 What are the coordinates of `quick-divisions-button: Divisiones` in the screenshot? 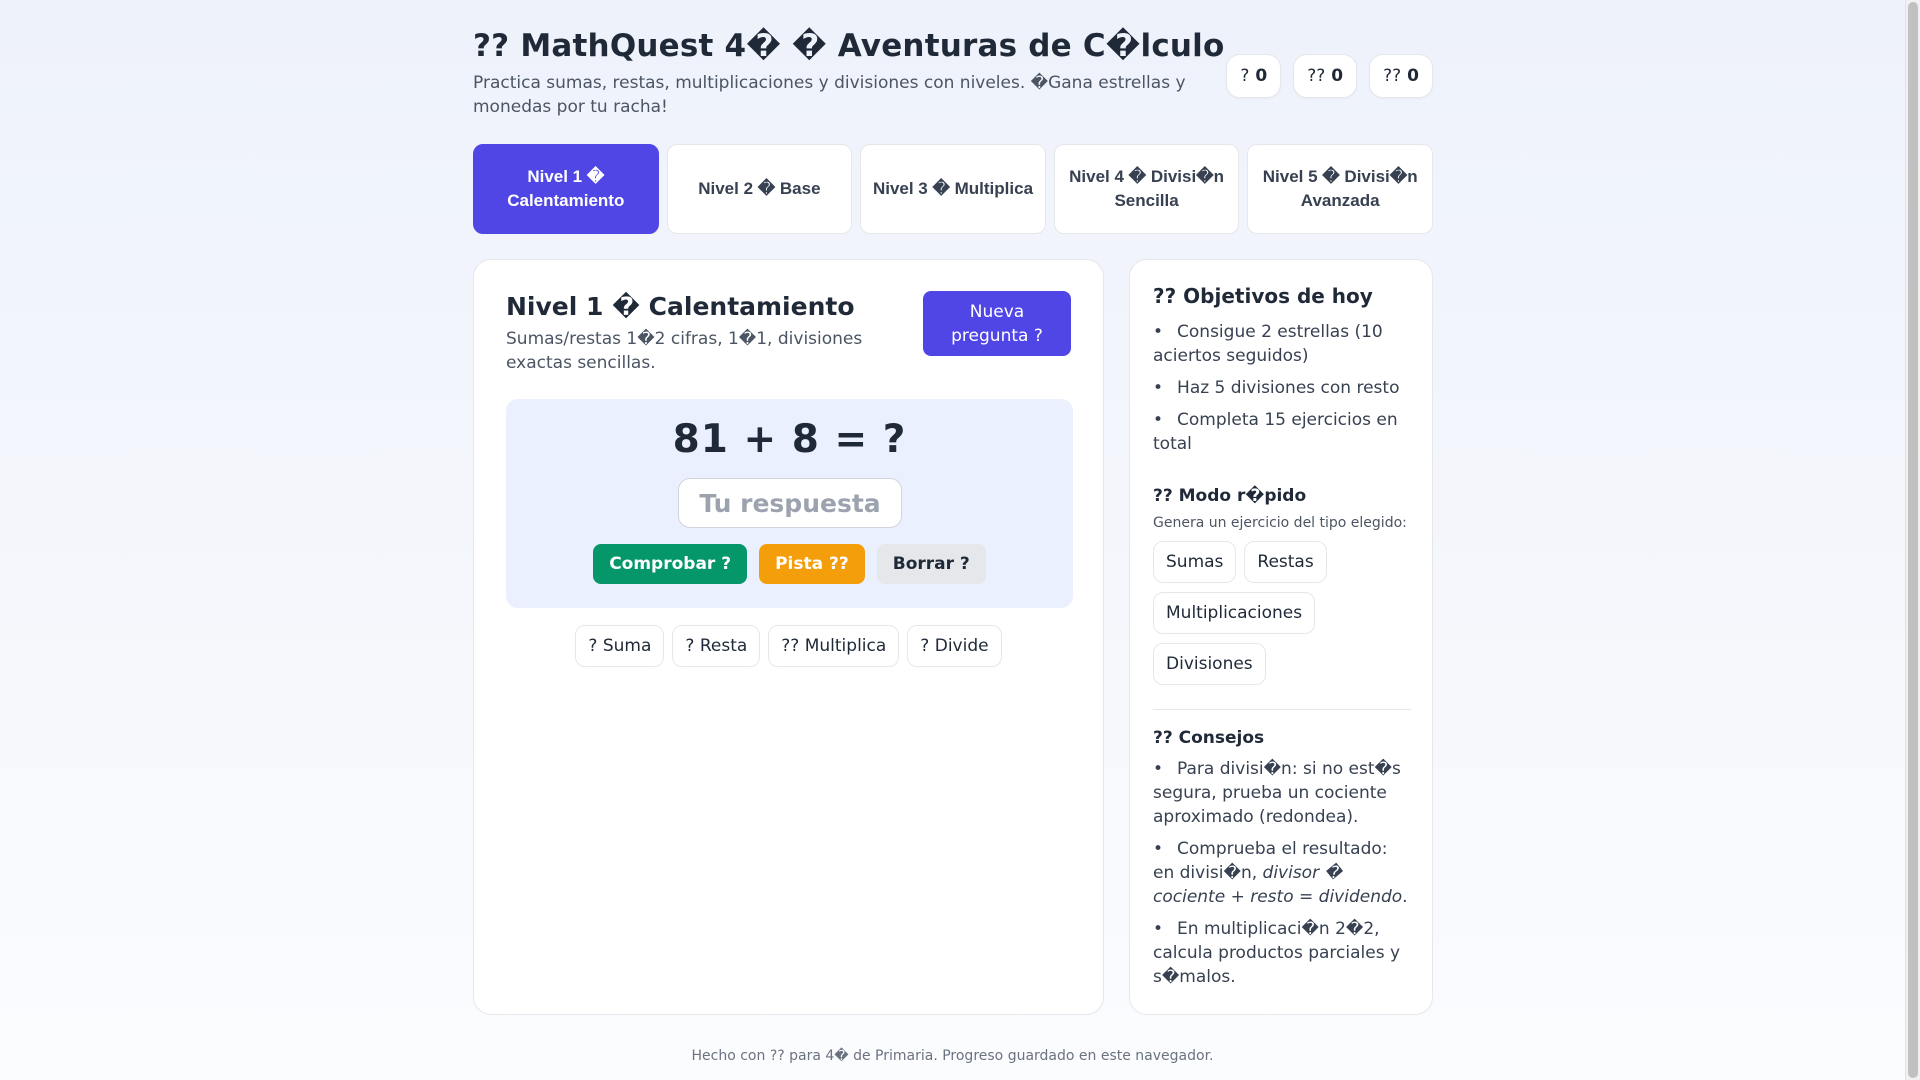 It's located at (1209, 664).